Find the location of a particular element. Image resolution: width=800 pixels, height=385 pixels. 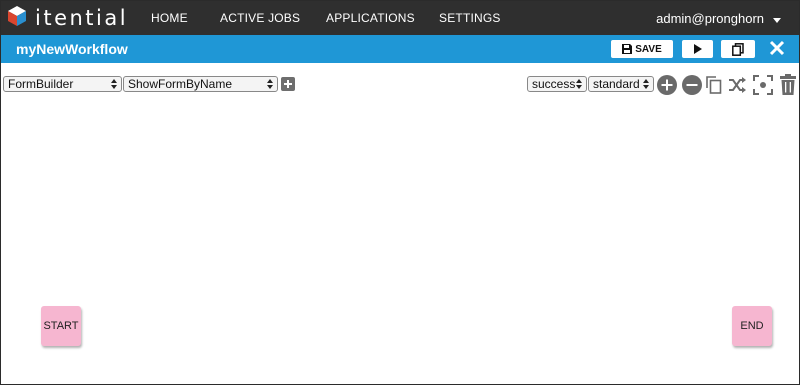

end-node: END is located at coordinates (752, 326).